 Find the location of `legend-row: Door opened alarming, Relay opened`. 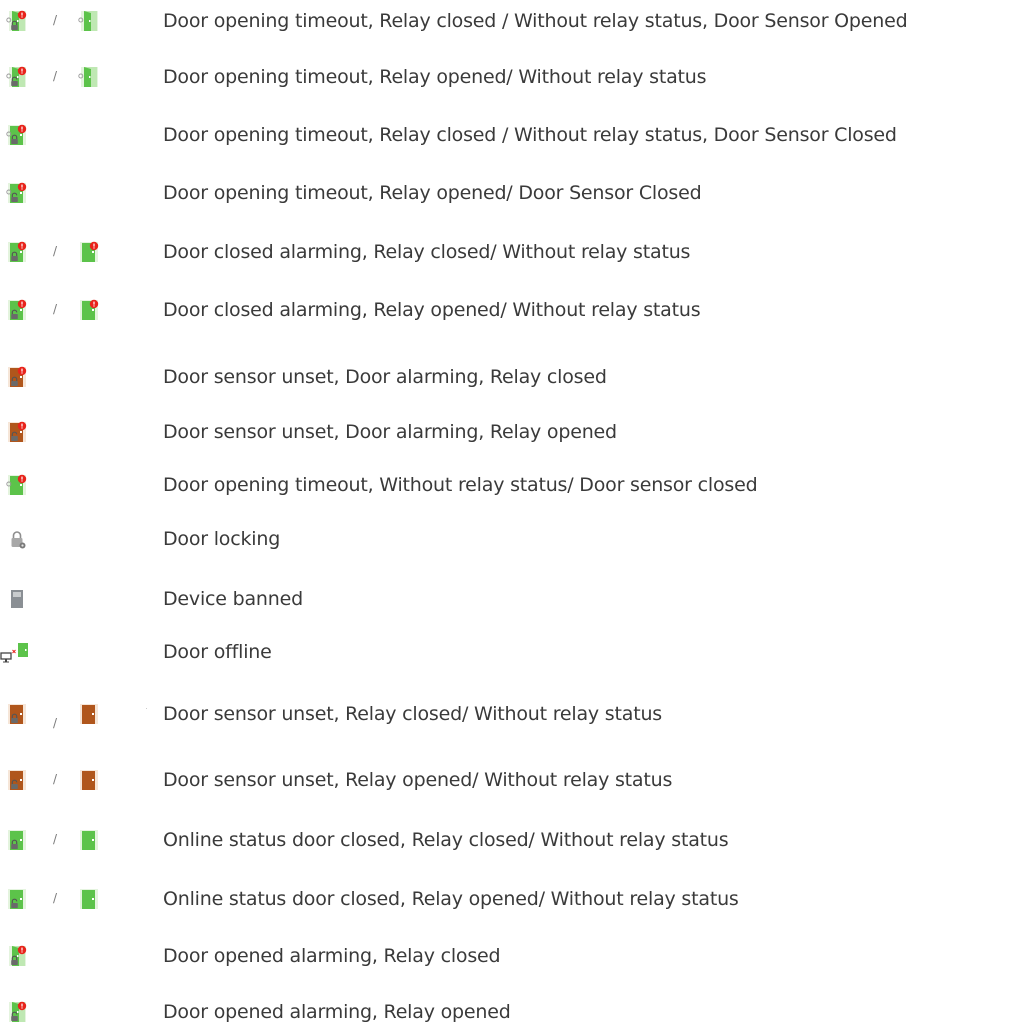

legend-row: Door opened alarming, Relay opened is located at coordinates (508, 1012).